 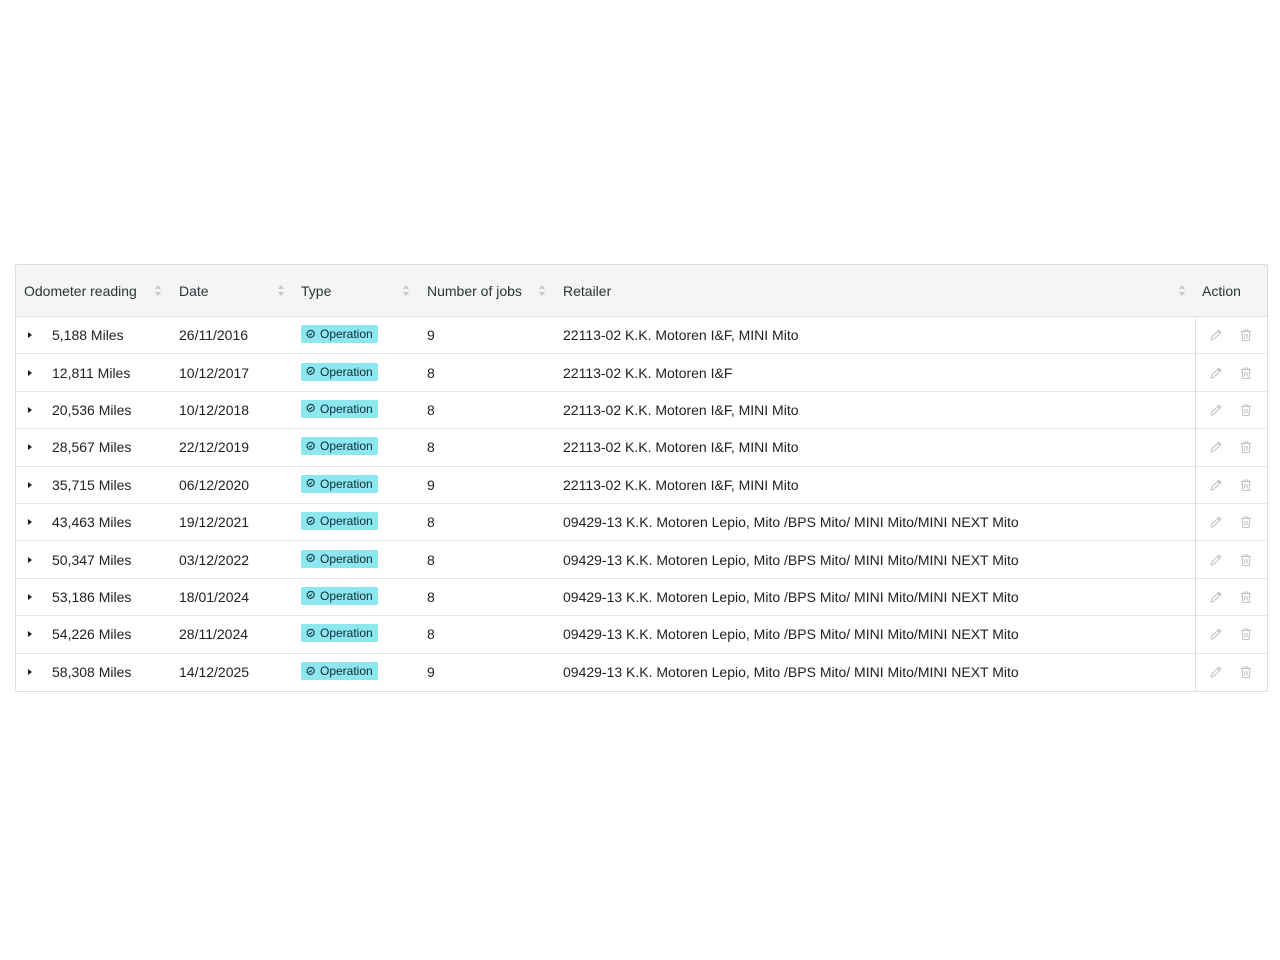 I want to click on cell-odometer: 35,715 Miles, so click(x=93, y=485).